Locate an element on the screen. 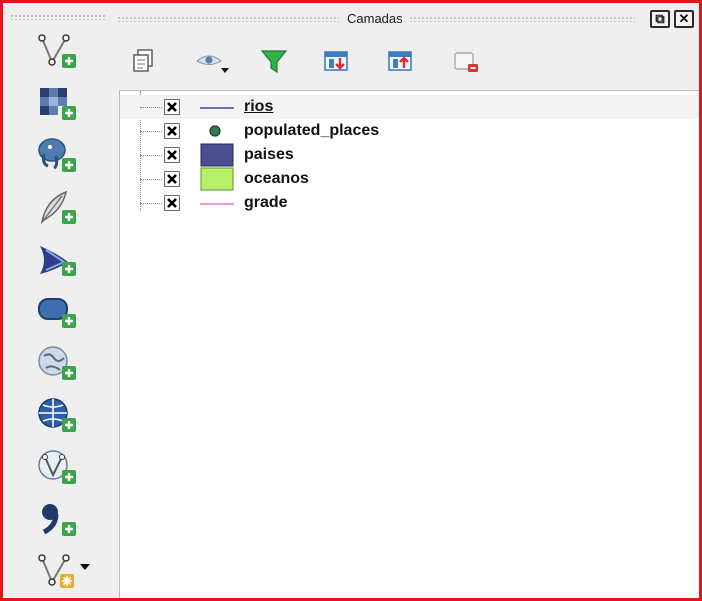  visibility-menu-icon is located at coordinates (212, 64).